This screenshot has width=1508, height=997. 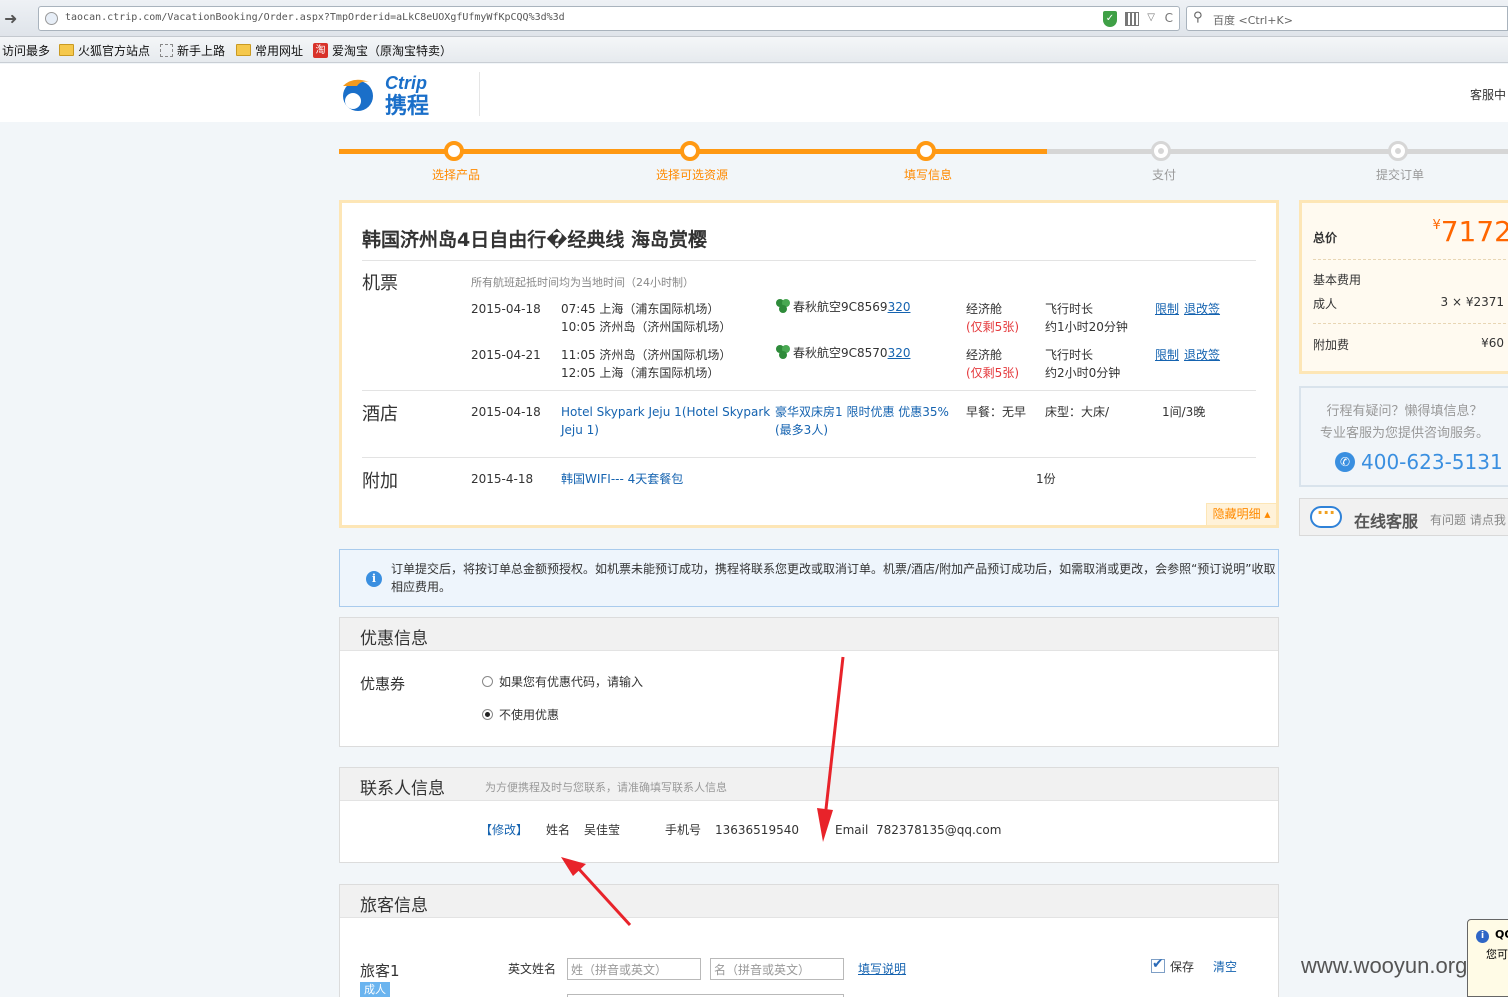 I want to click on step-label-3: 填写信息, so click(x=927, y=175).